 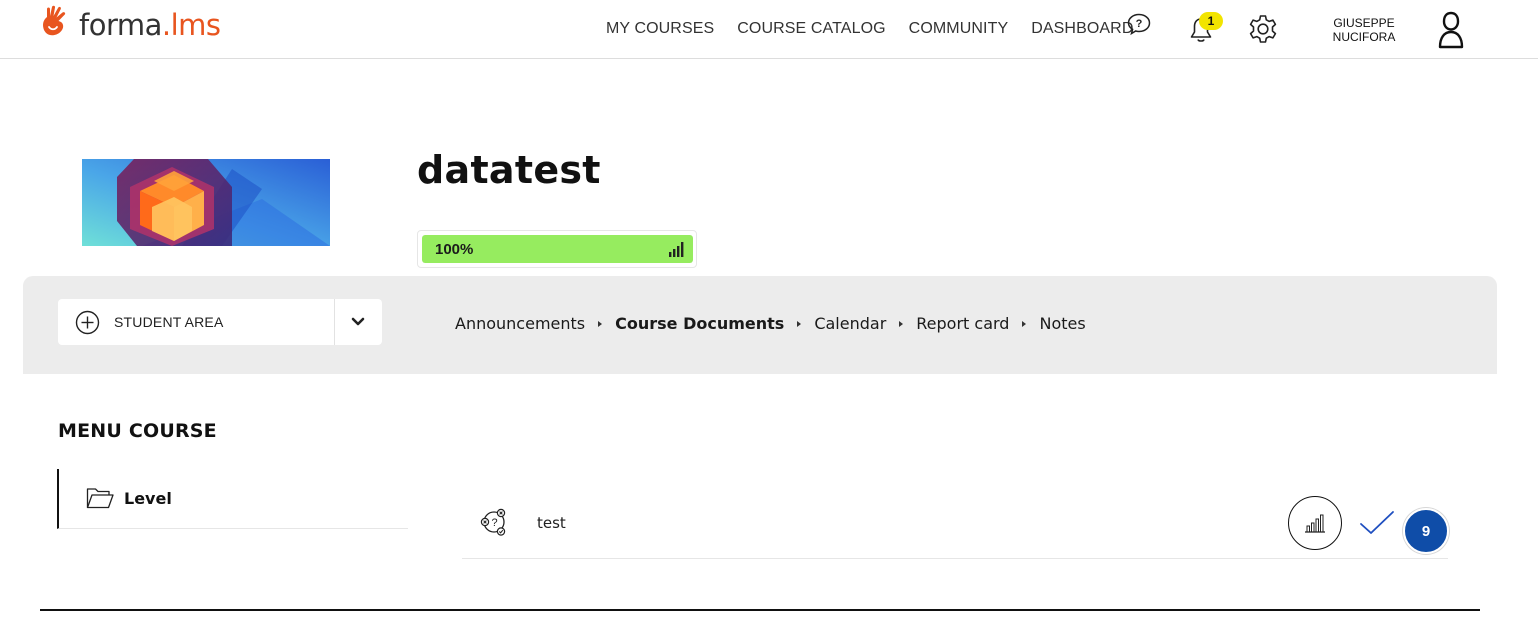 I want to click on completed-check-icon, so click(x=1377, y=522).